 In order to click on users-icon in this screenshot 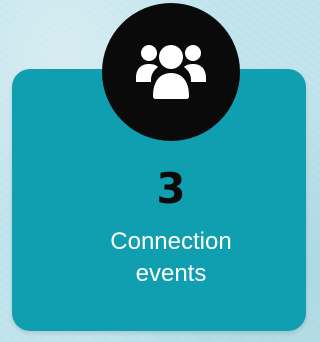, I will do `click(171, 72)`.